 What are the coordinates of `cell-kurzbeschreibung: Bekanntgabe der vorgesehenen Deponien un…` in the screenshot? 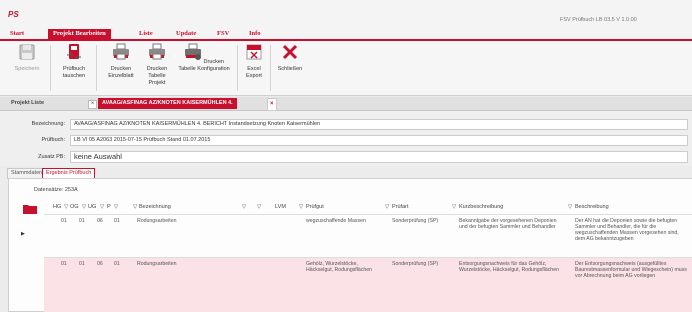 It's located at (508, 224).